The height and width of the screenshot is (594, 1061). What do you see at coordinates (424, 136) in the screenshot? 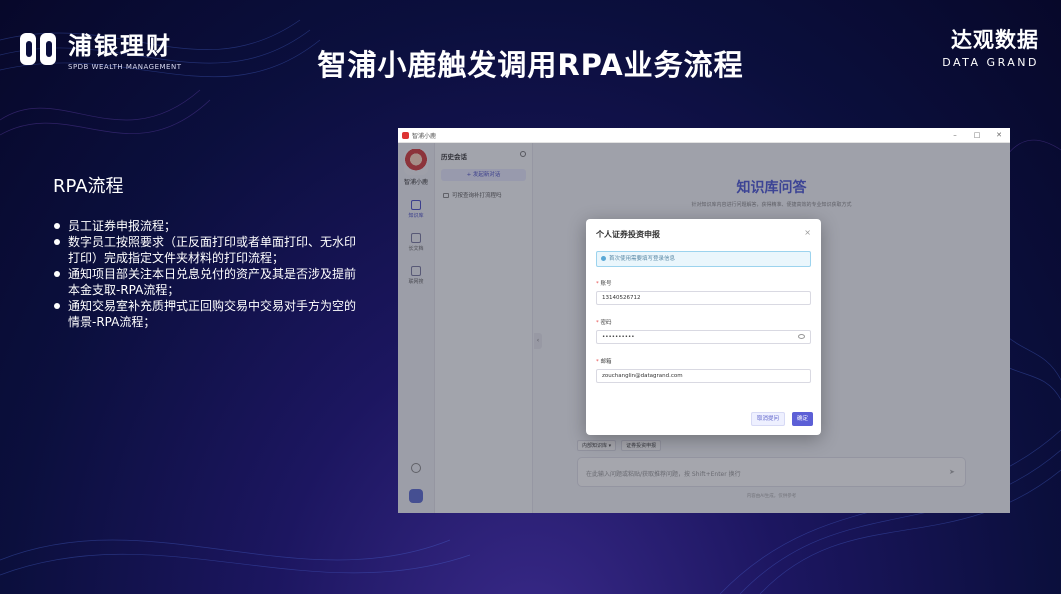
I see `window-title: 智浦小鹿` at bounding box center [424, 136].